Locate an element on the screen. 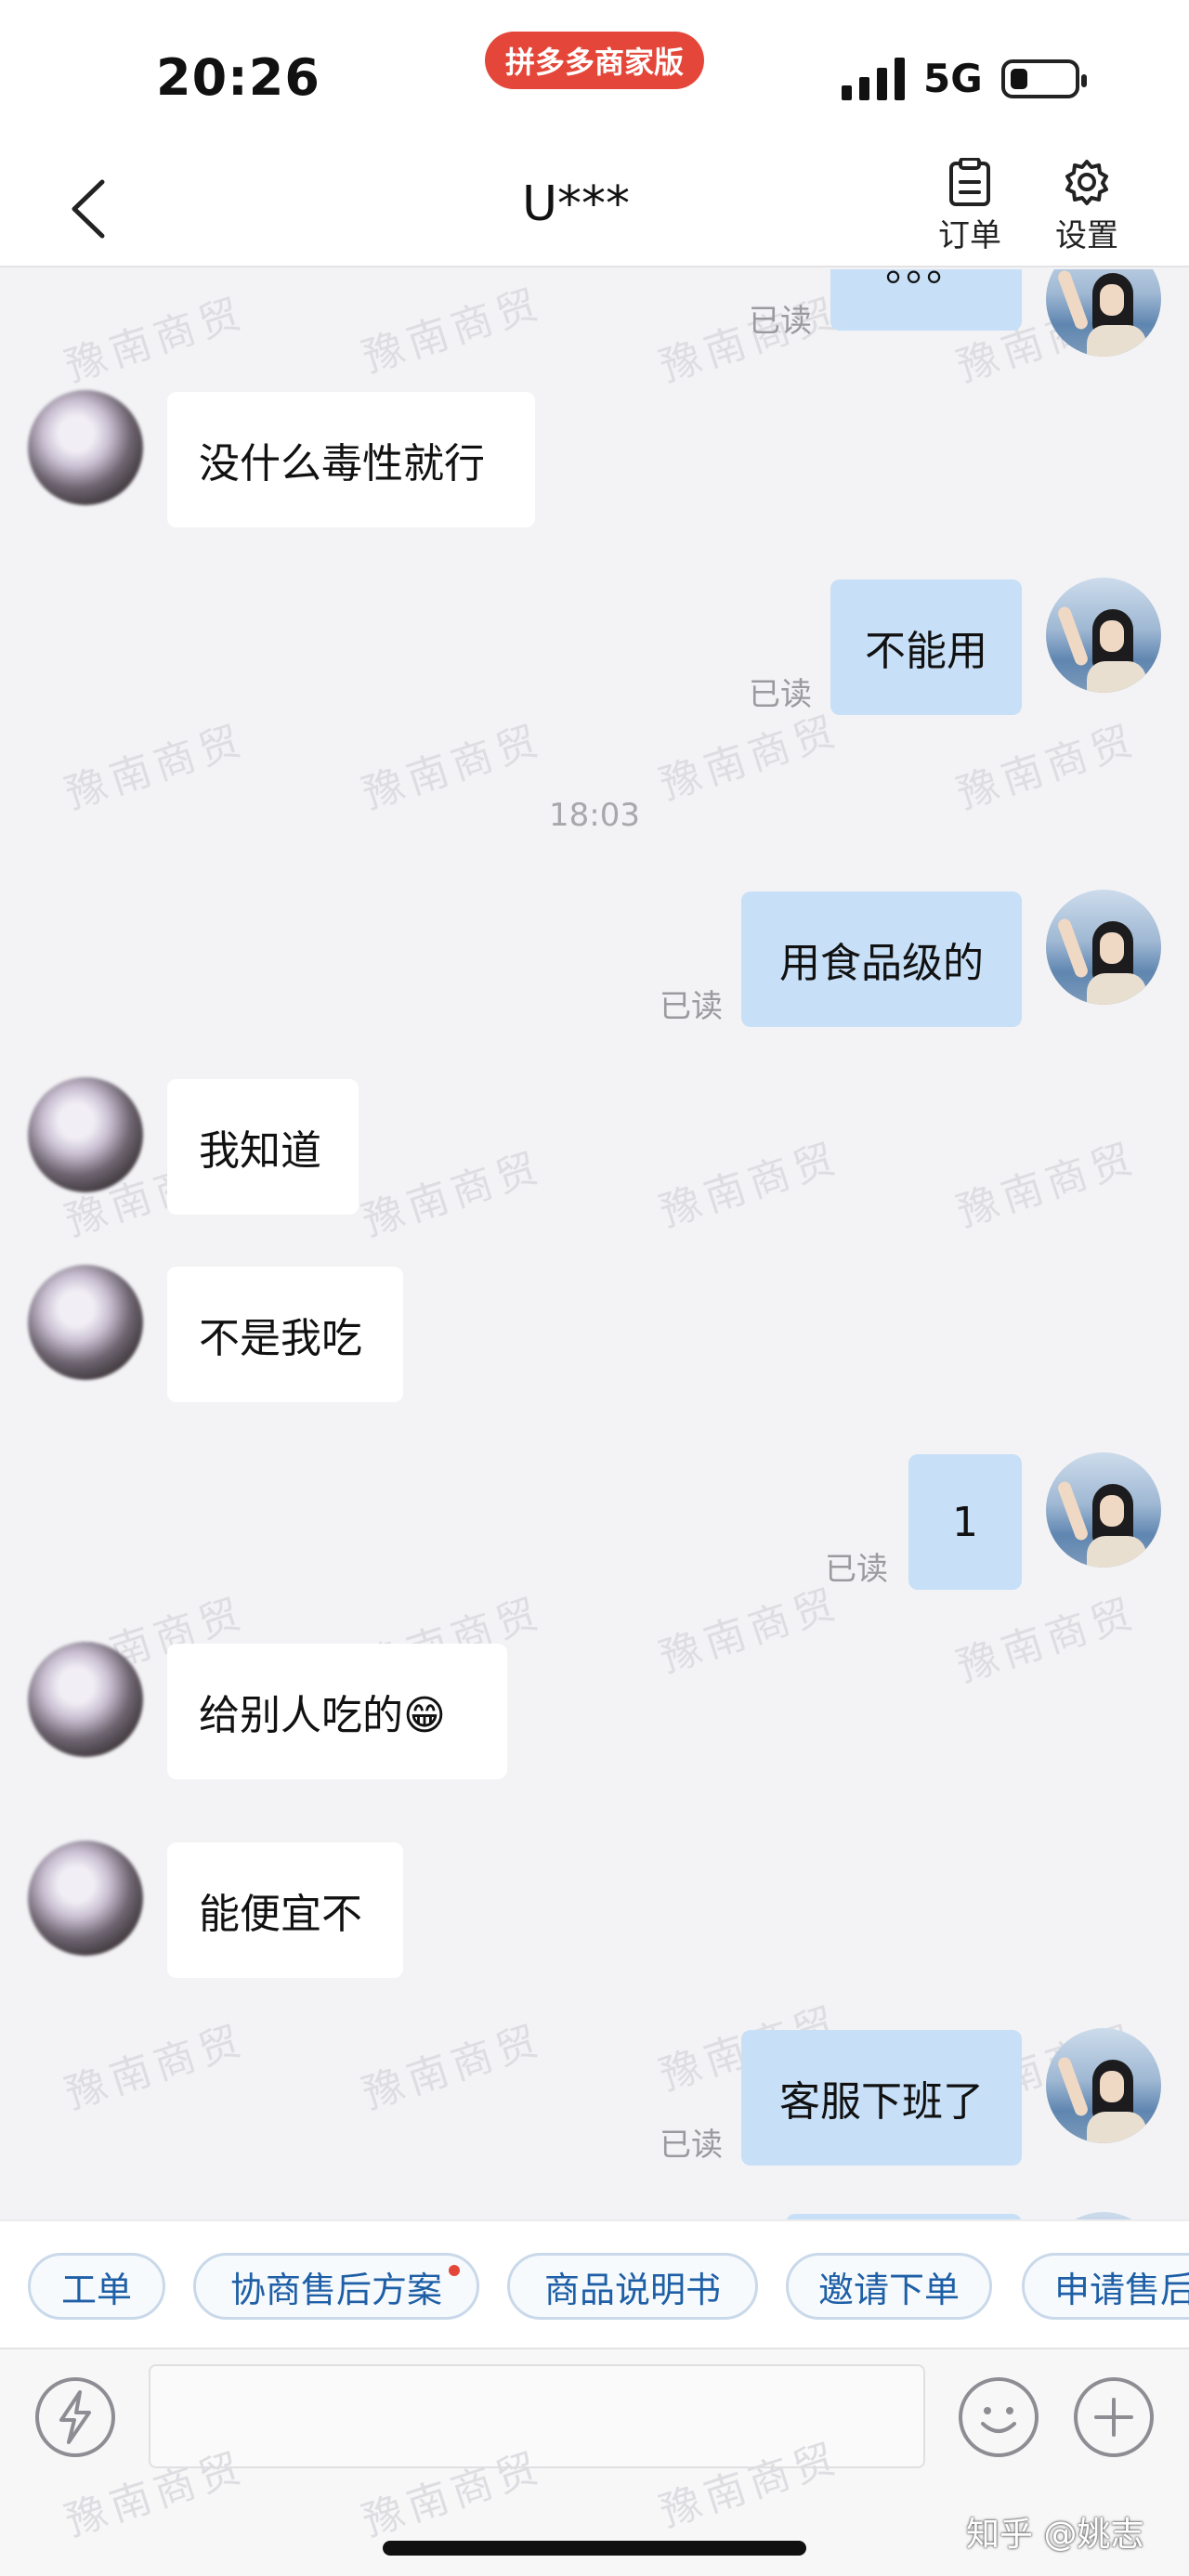  chip-negotiate-aftersale: 协商售后方案 is located at coordinates (336, 2286).